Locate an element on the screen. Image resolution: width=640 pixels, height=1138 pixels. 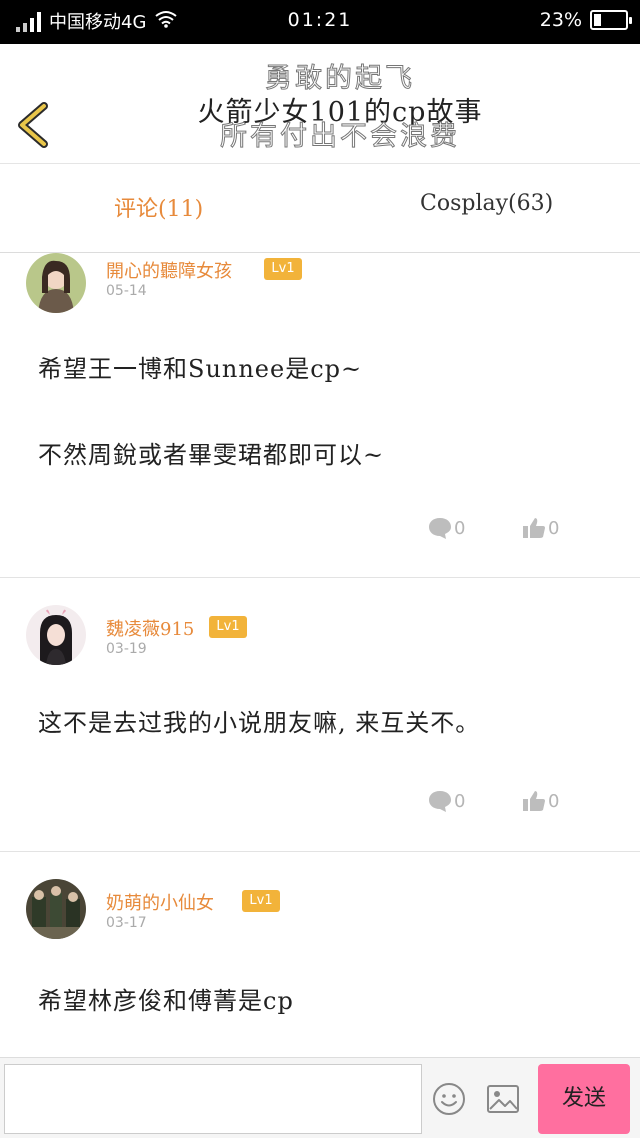
emoji-icon is located at coordinates (449, 1099).